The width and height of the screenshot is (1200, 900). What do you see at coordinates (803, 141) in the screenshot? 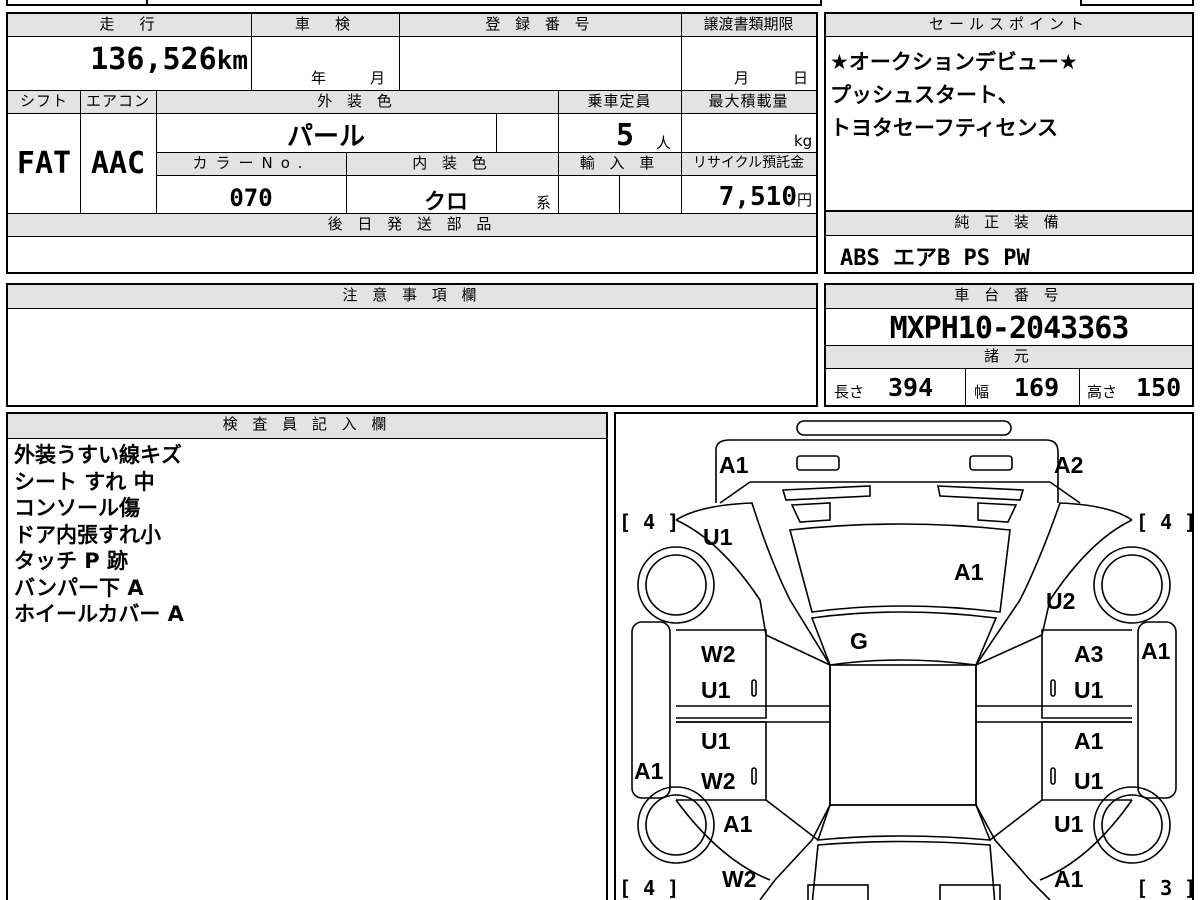
I see `max-load-unit: kg` at bounding box center [803, 141].